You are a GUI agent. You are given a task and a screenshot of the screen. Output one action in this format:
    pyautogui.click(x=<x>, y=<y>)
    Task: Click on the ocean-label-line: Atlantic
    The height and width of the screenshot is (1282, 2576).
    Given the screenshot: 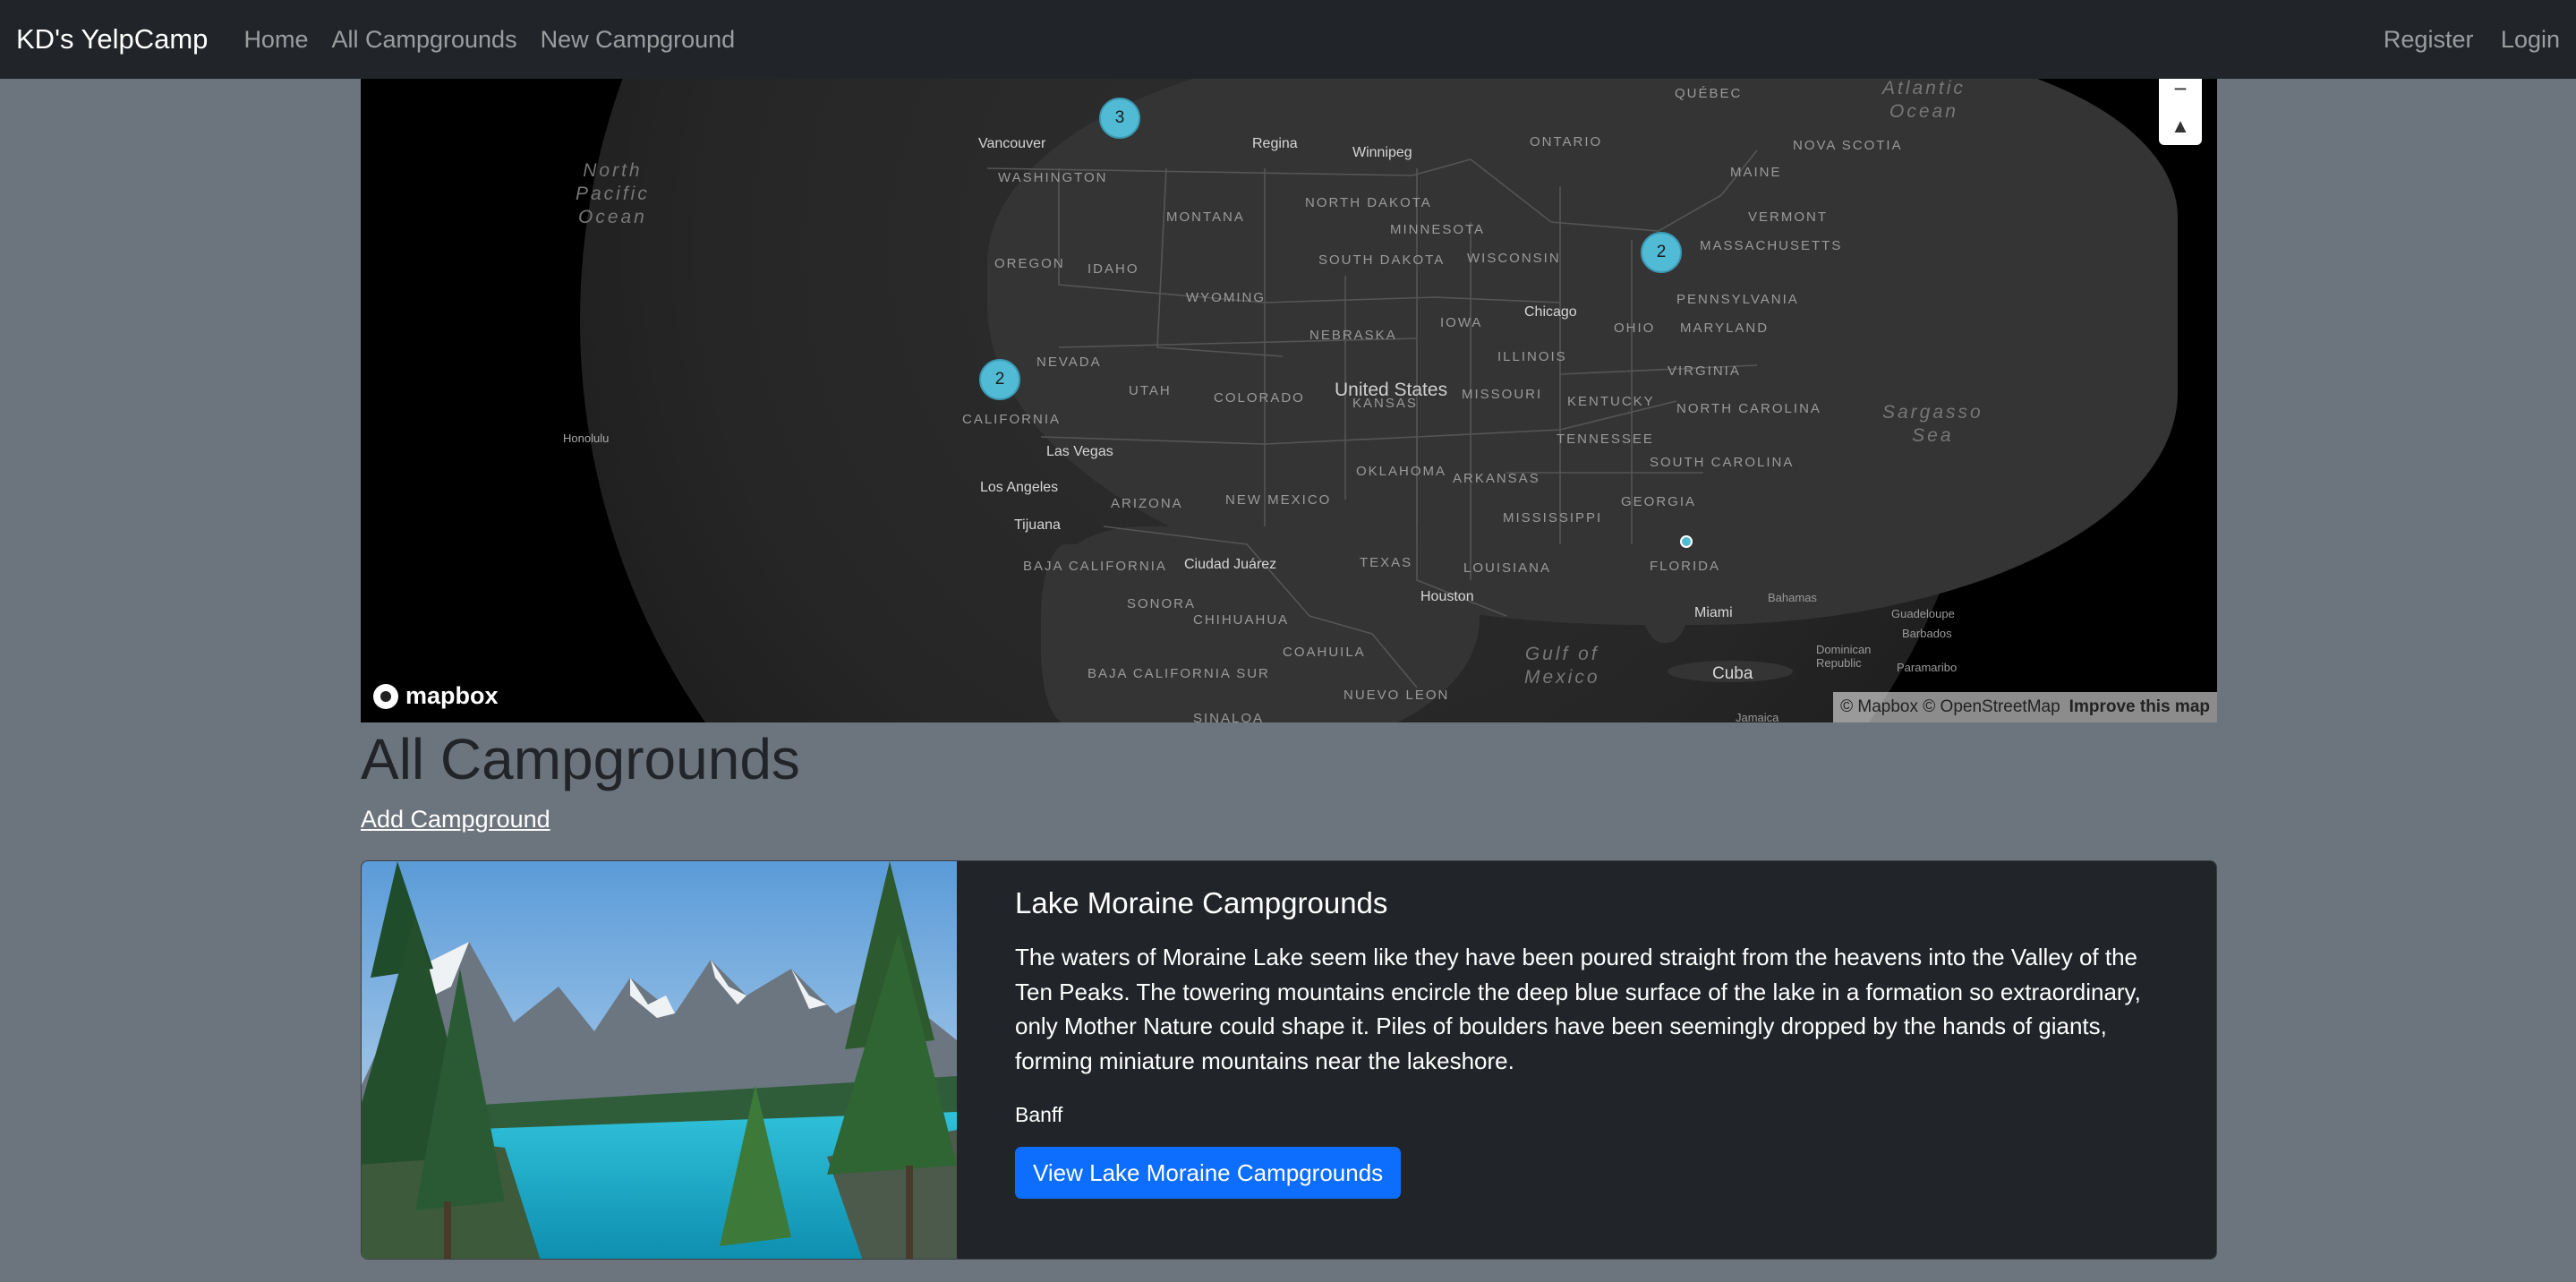 What is the action you would take?
    pyautogui.click(x=1924, y=89)
    